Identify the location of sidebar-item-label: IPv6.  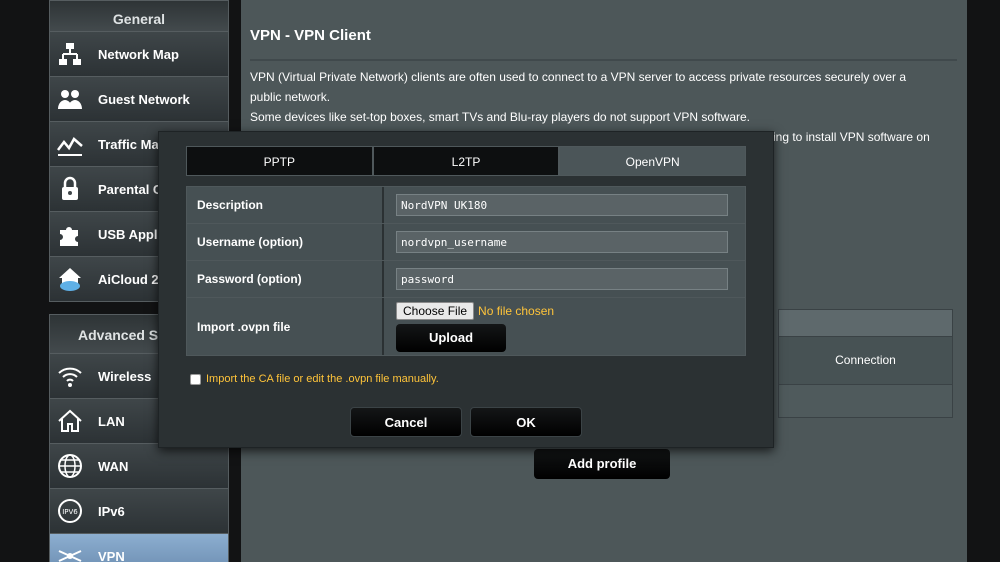
(111, 511).